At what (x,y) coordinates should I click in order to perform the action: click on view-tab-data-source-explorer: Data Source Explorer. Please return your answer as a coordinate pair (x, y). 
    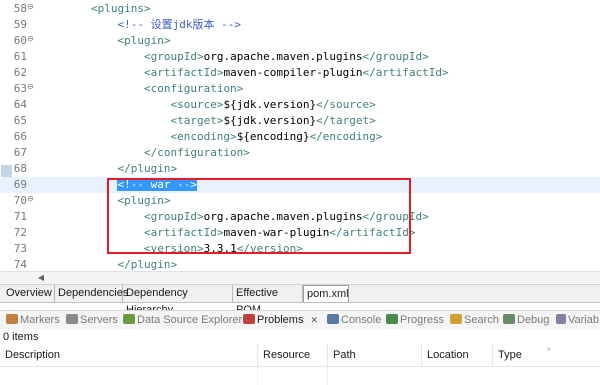
    Looking at the image, I should click on (182, 320).